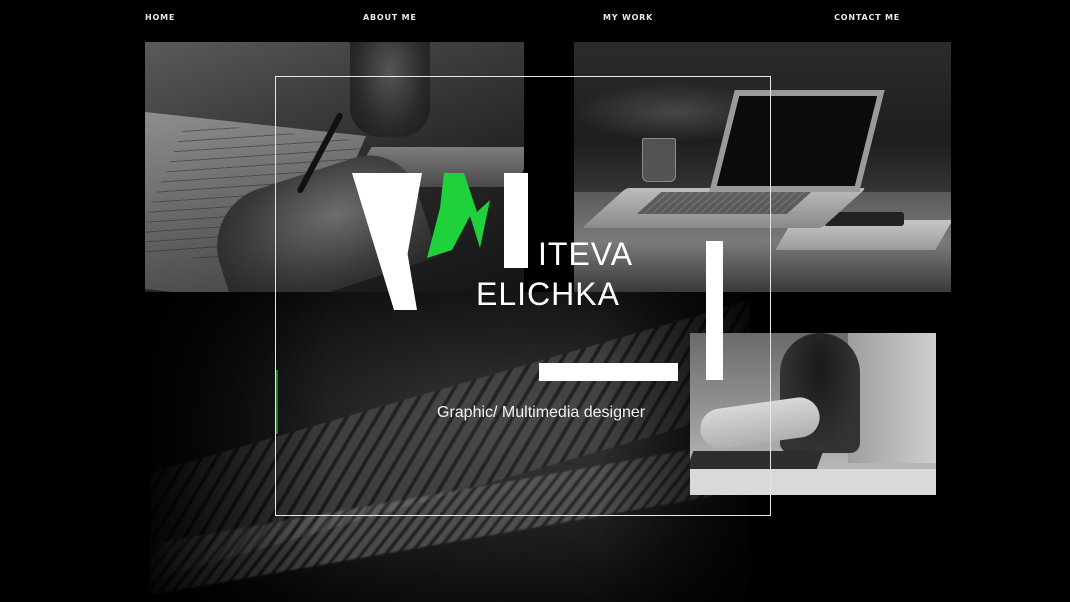 This screenshot has width=1070, height=602. Describe the element at coordinates (586, 254) in the screenshot. I see `logo-surname: ITEVA` at that location.